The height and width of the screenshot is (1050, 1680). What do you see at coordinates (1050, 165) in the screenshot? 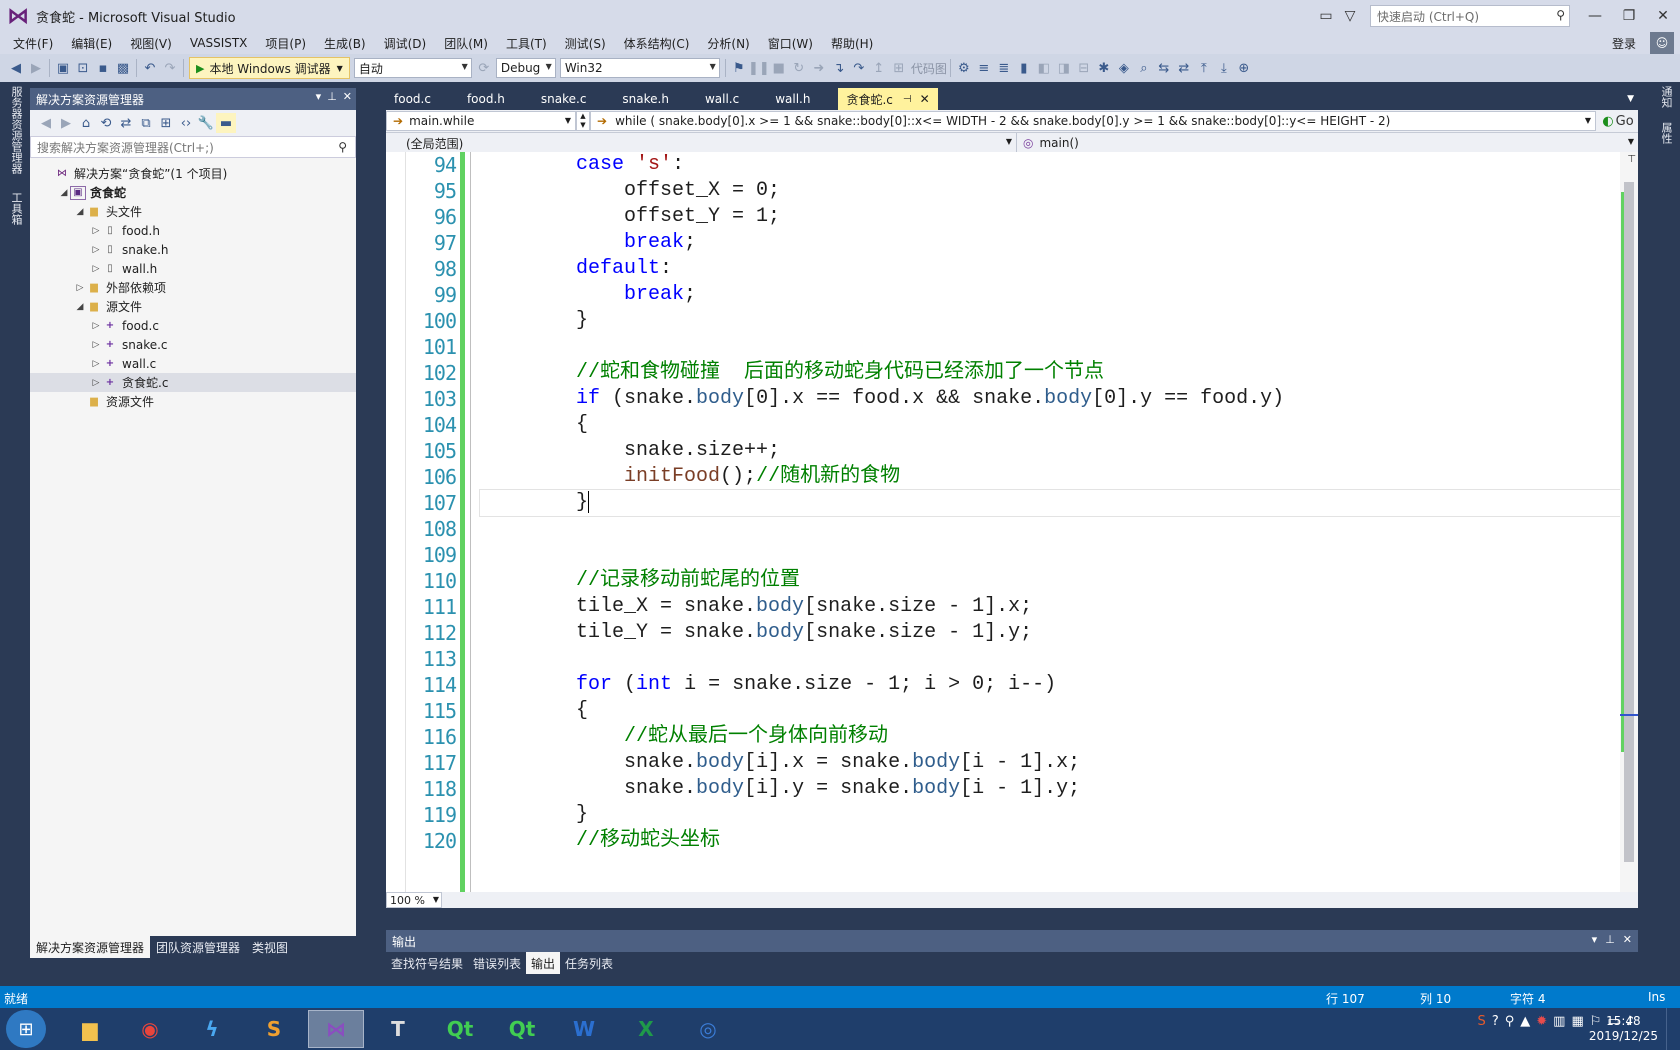
I see `code-line: case 's':` at bounding box center [1050, 165].